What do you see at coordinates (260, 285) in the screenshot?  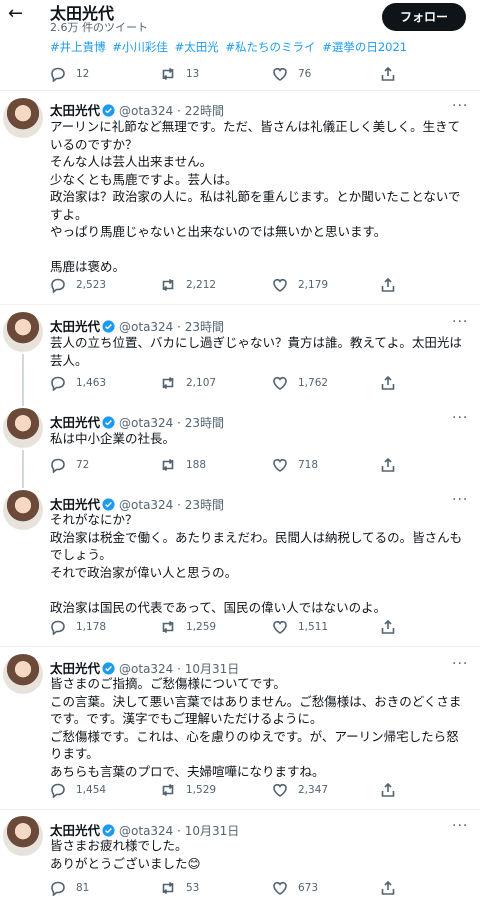 I see `tweet-actions: 2,523 2,212 2,179` at bounding box center [260, 285].